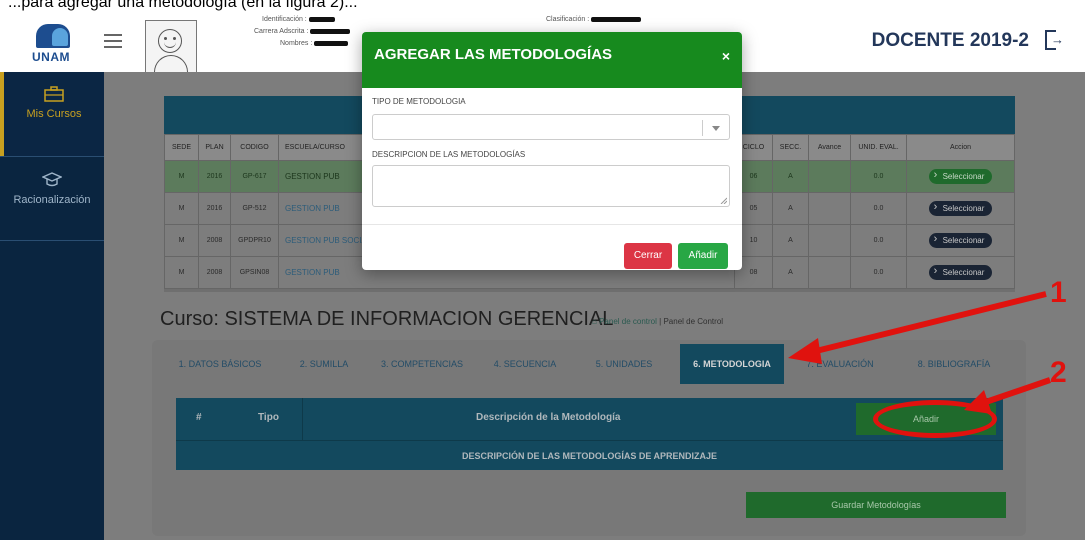 This screenshot has width=1085, height=540. What do you see at coordinates (254, 240) in the screenshot?
I see `cell-codigo: GPDPR10` at bounding box center [254, 240].